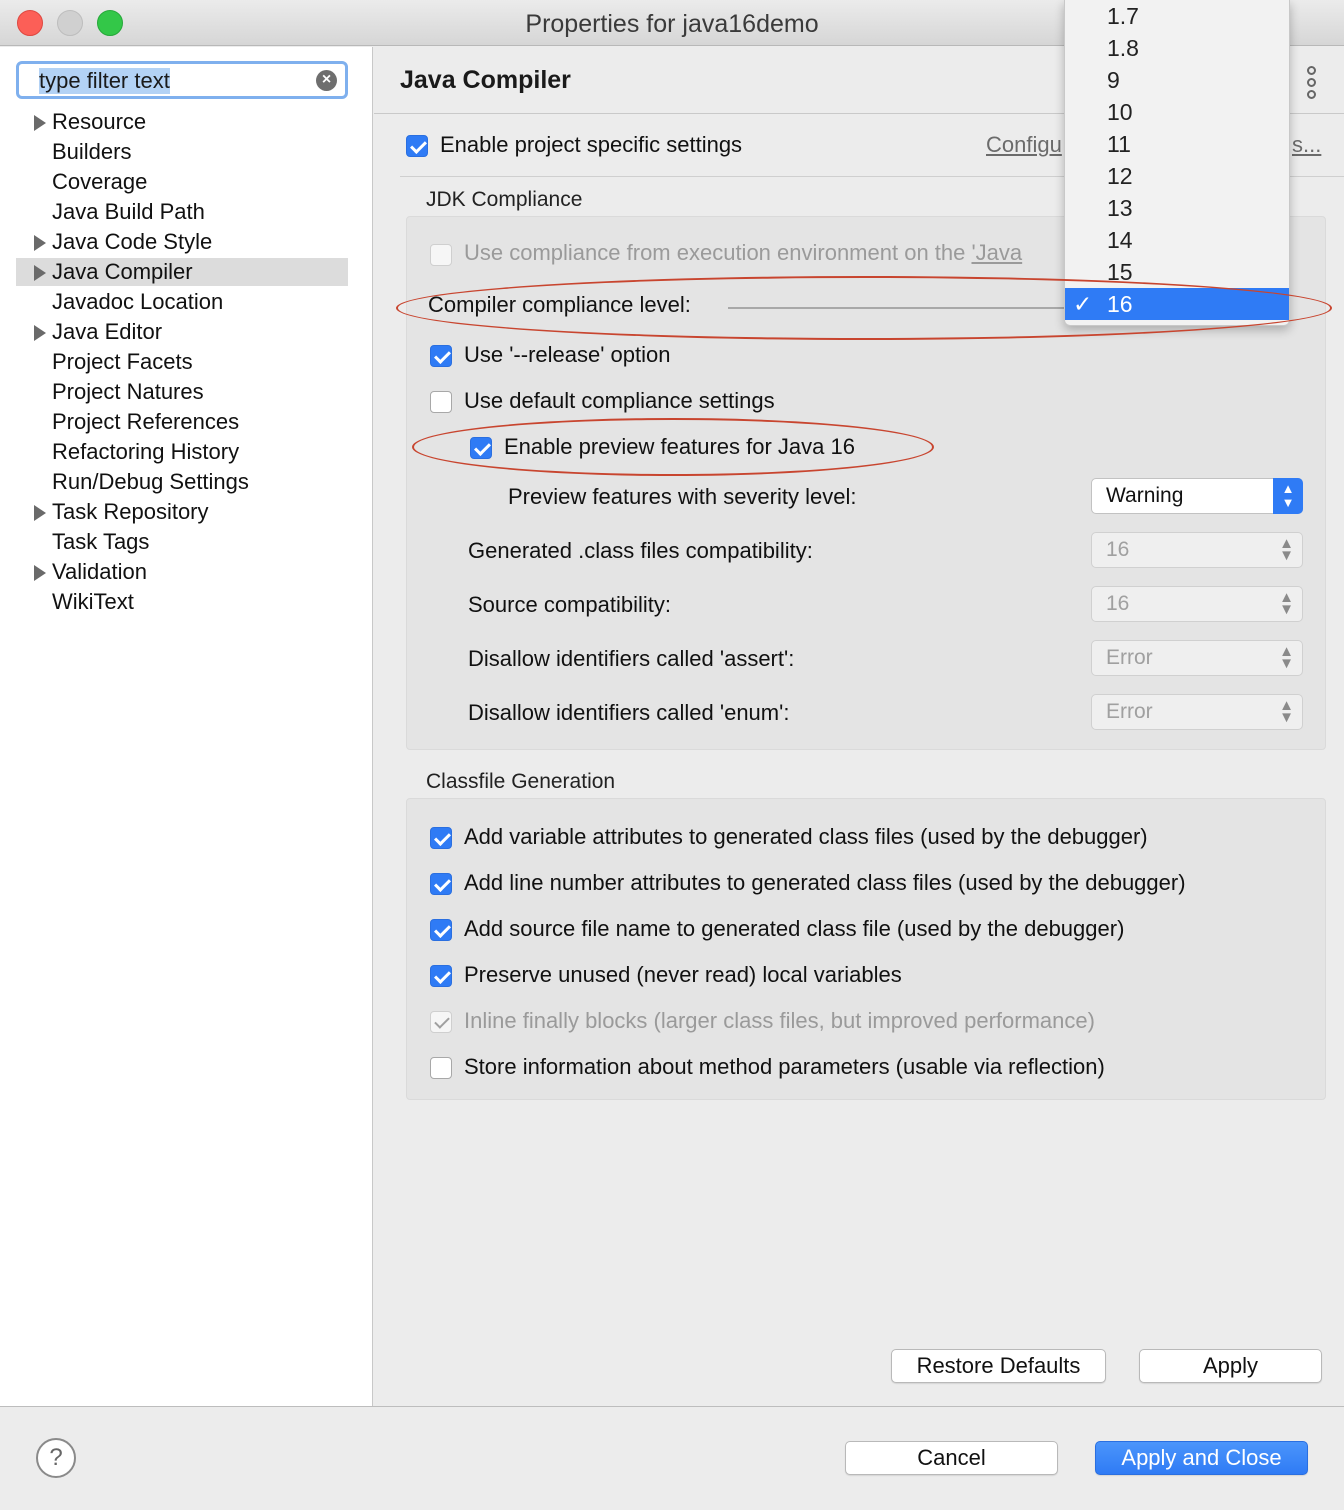 The width and height of the screenshot is (1344, 1510). Describe the element at coordinates (150, 481) in the screenshot. I see `sidebar-item-label: Run/Debug Settings` at that location.